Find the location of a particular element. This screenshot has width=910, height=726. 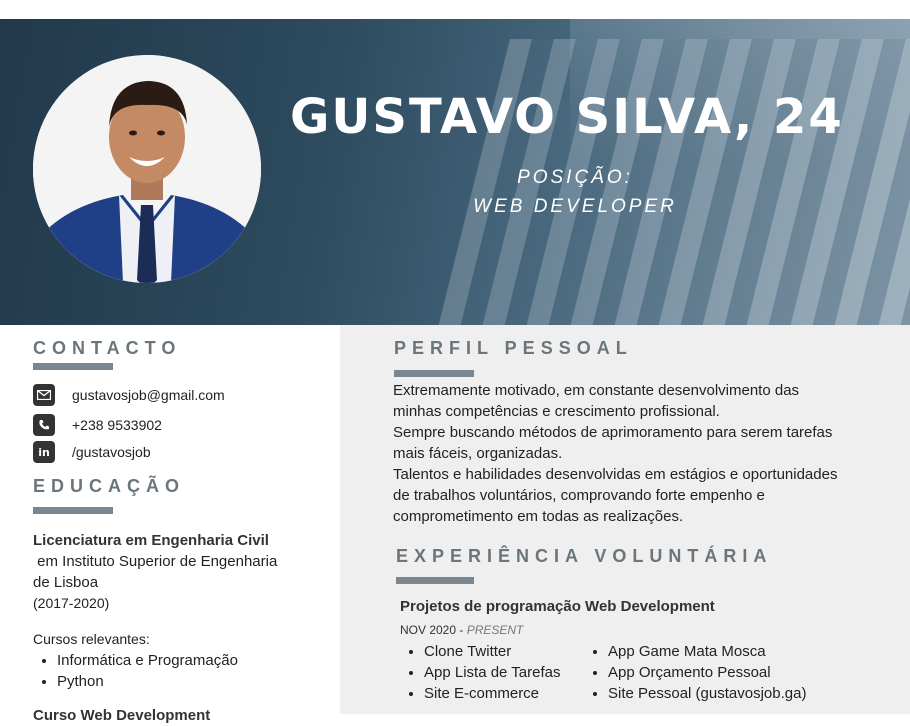

degree-title: Licenciatura em Engenharia Civil is located at coordinates (151, 540).